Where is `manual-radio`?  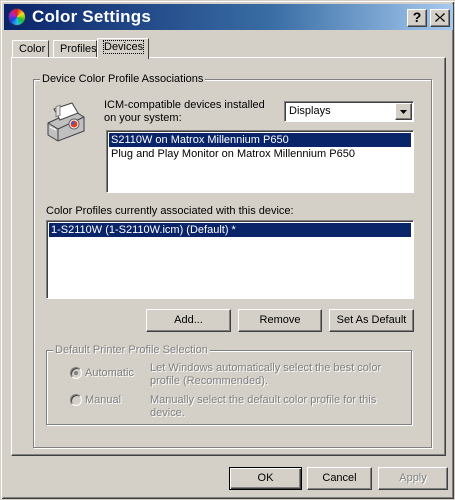
manual-radio is located at coordinates (76, 400).